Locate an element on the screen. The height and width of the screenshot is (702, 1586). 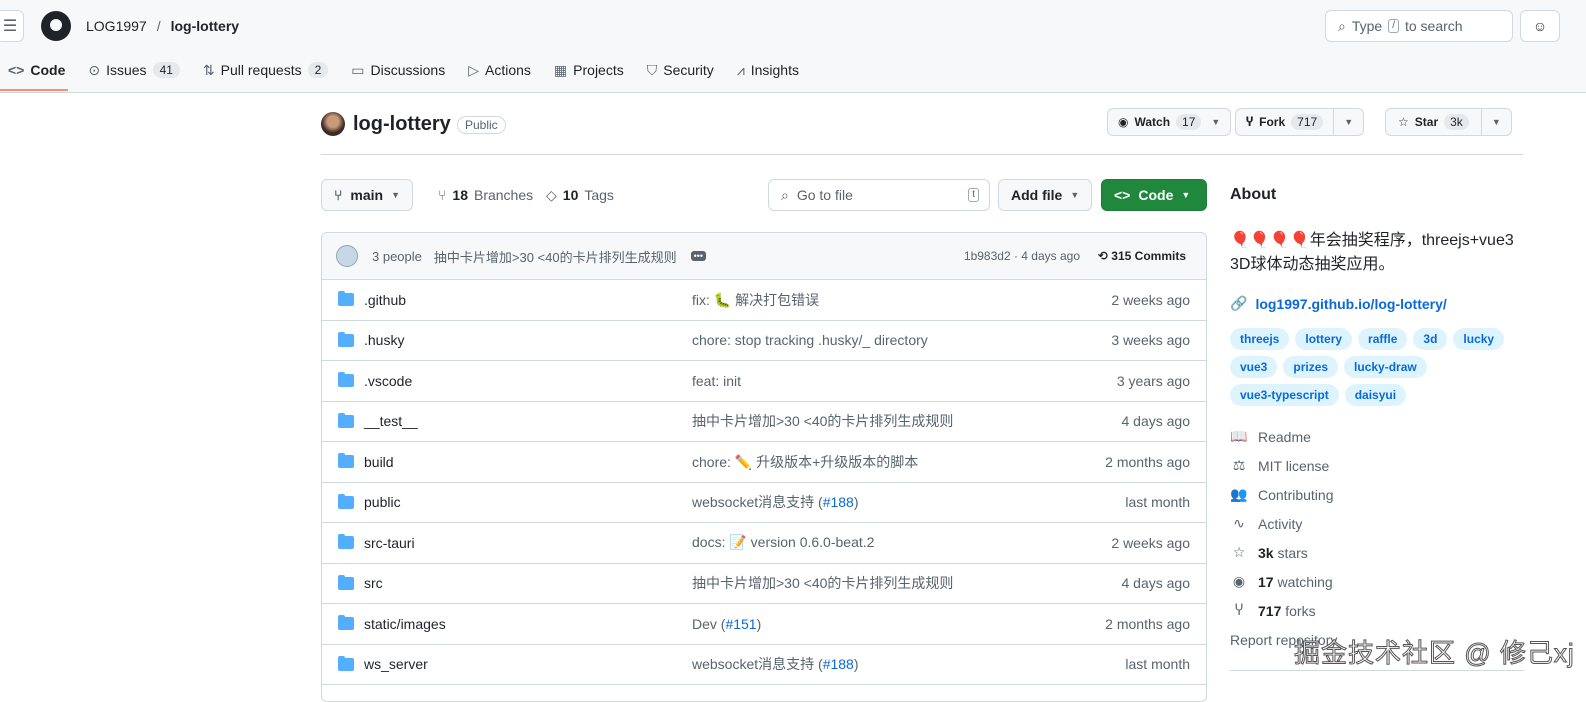
commits-link: ⟲ 315 Commits is located at coordinates (1142, 256).